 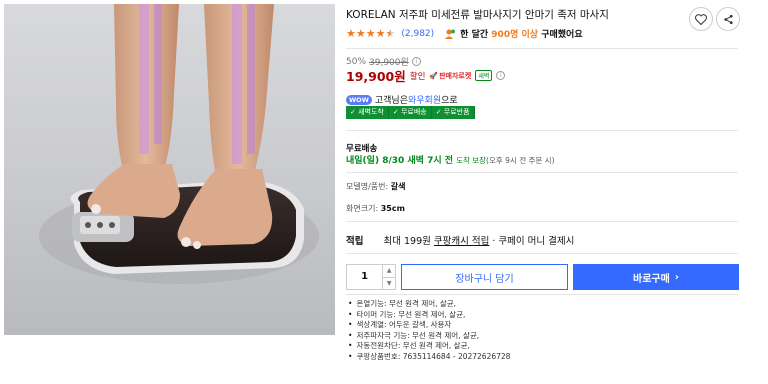 I want to click on spec-text: 색상계열: 어두운 갈색, 사용자, so click(x=404, y=325).